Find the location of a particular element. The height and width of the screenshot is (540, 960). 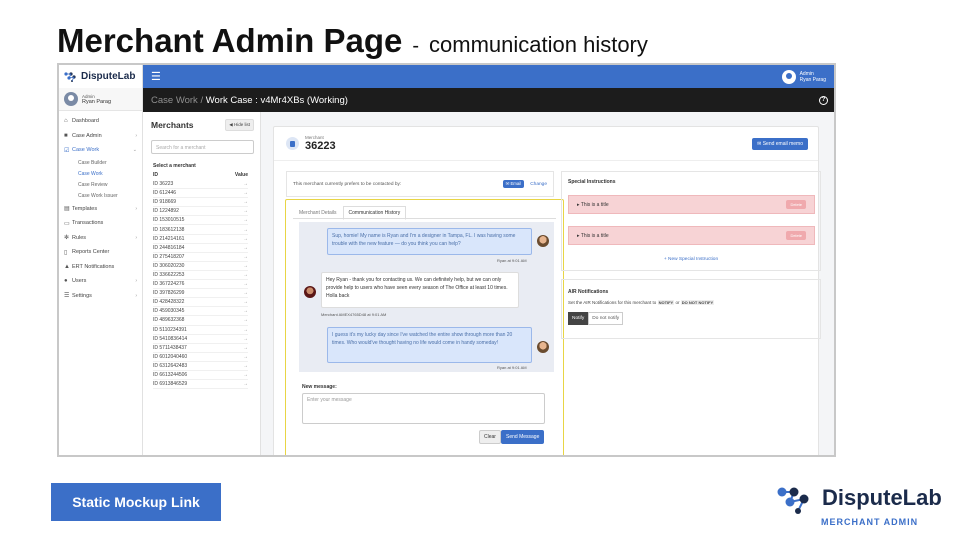

sidebar-item-transactions: ▭ Transactions is located at coordinates (100, 223).